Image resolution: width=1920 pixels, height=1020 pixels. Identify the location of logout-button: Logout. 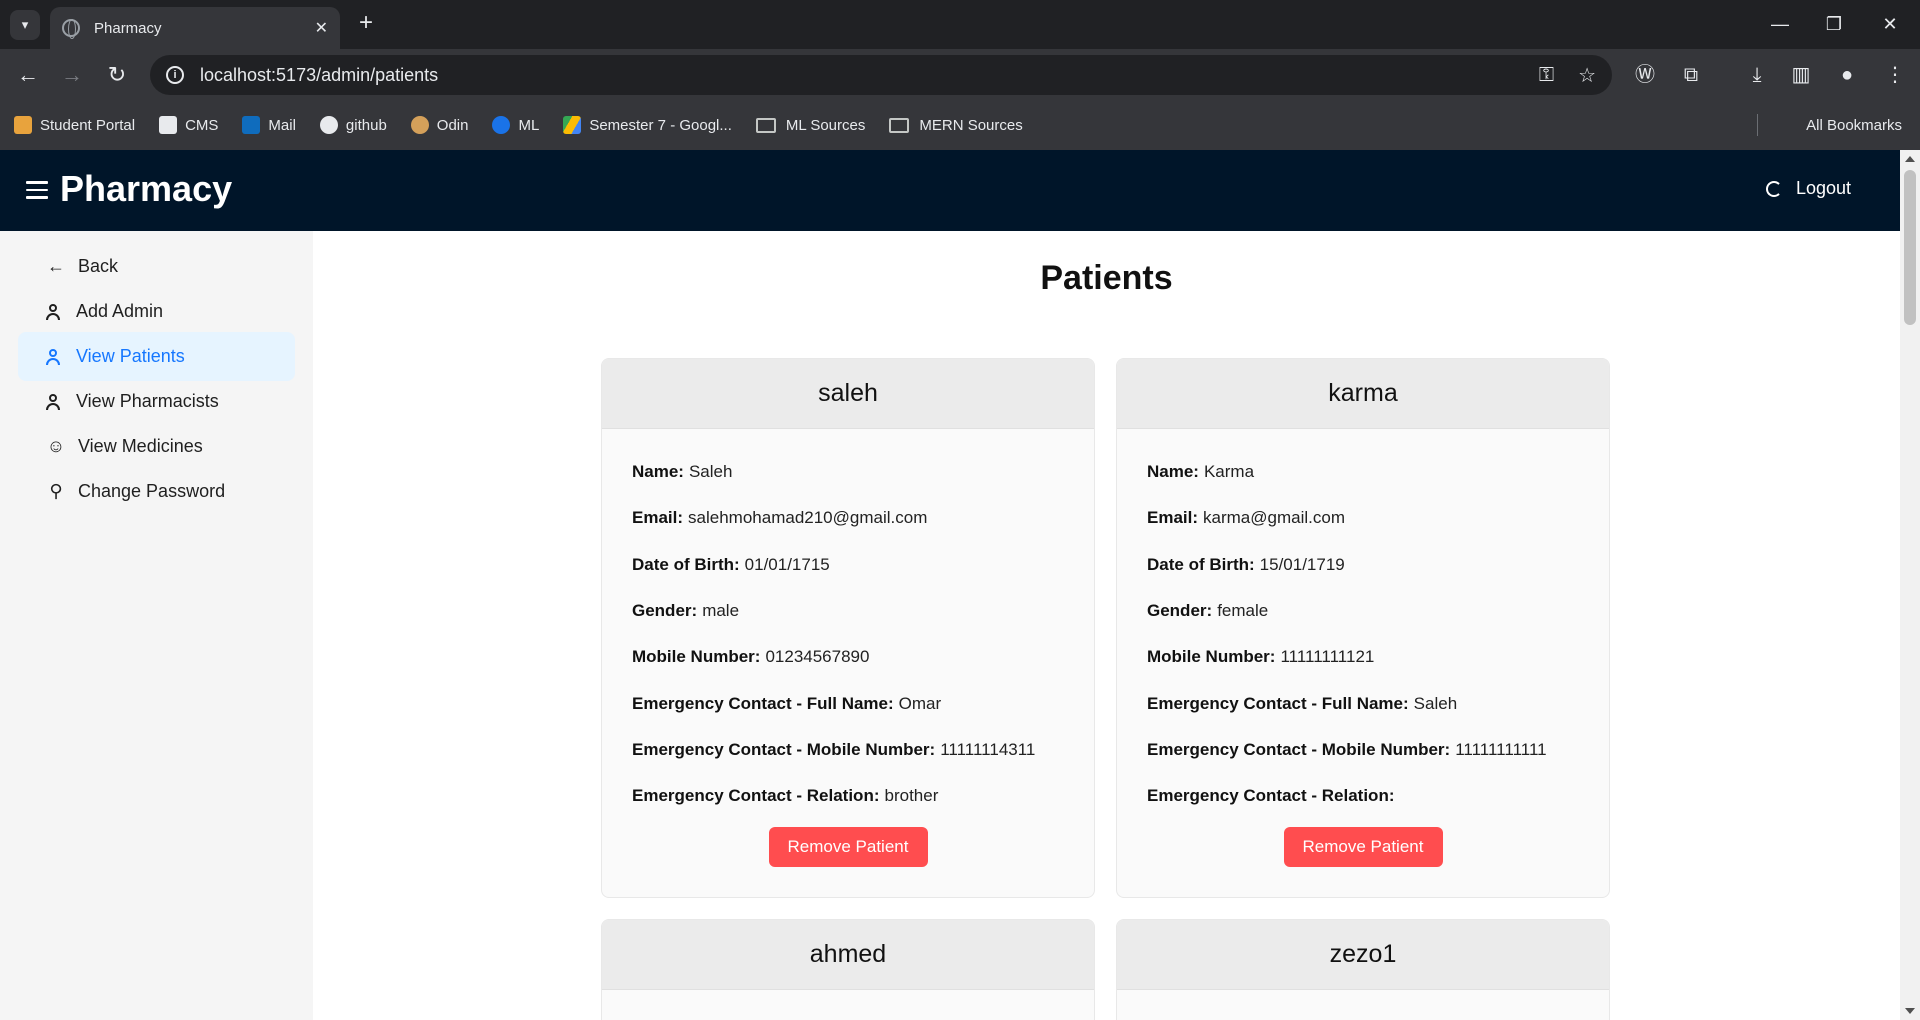
(1808, 188).